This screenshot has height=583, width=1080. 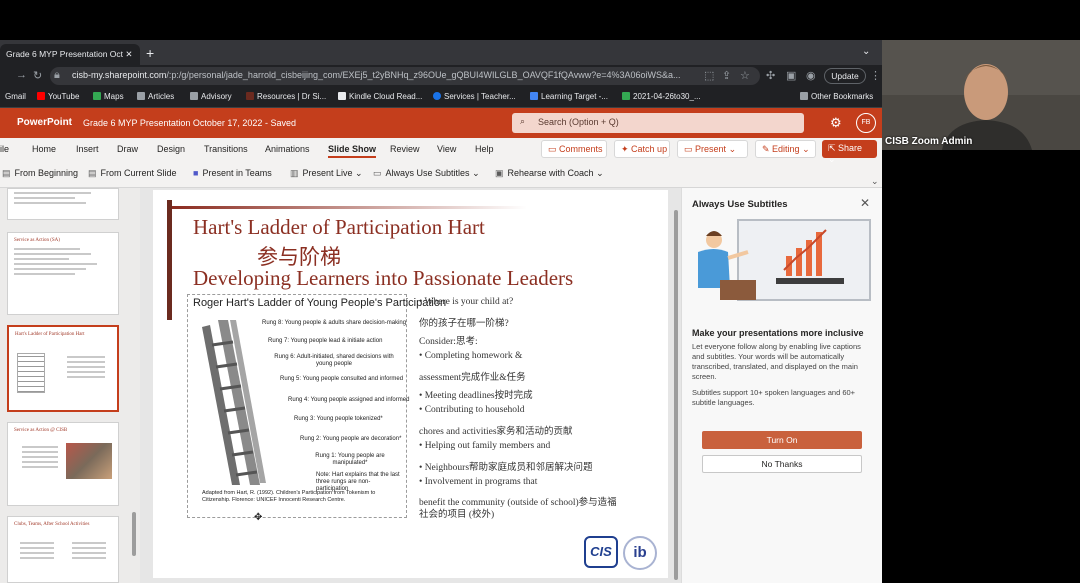 What do you see at coordinates (866, 123) in the screenshot?
I see `avatar: FB` at bounding box center [866, 123].